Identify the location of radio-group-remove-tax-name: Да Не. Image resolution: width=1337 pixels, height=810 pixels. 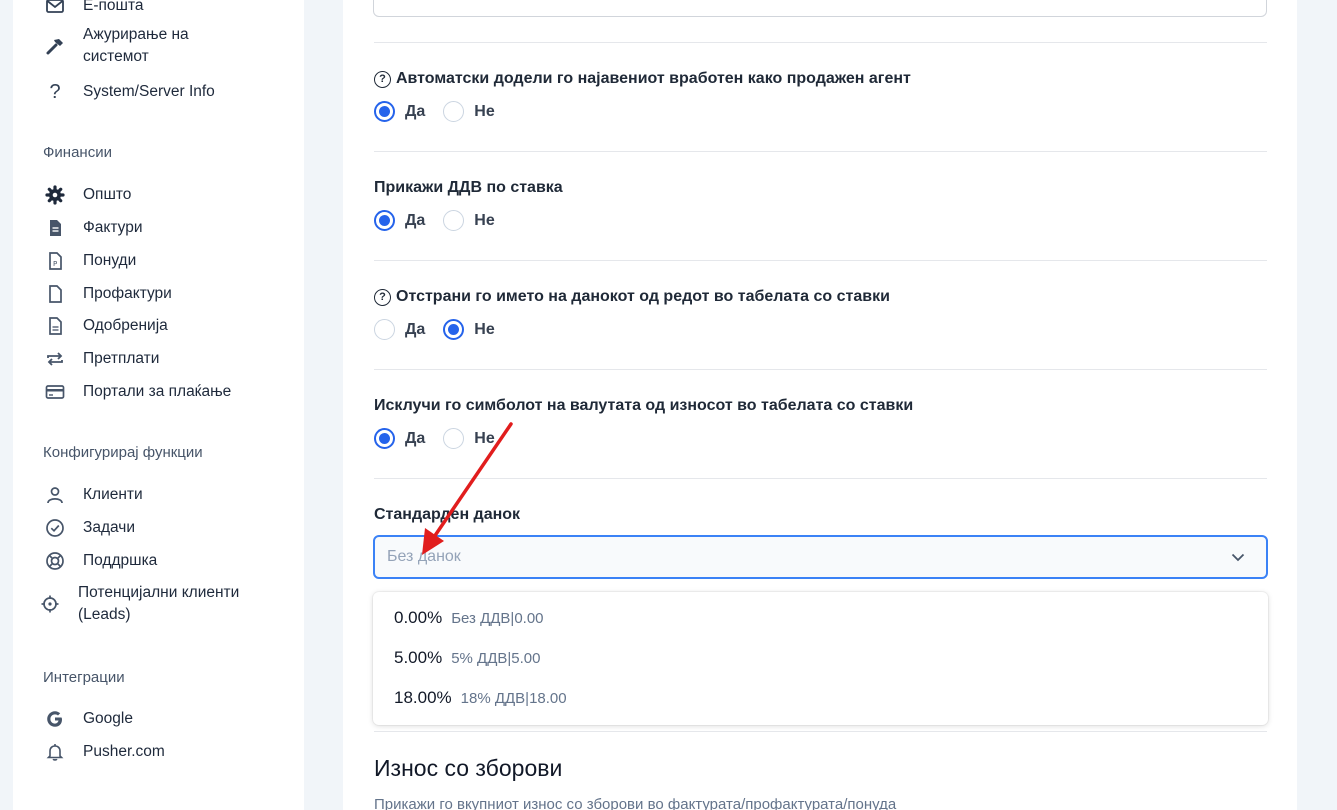
(443, 329).